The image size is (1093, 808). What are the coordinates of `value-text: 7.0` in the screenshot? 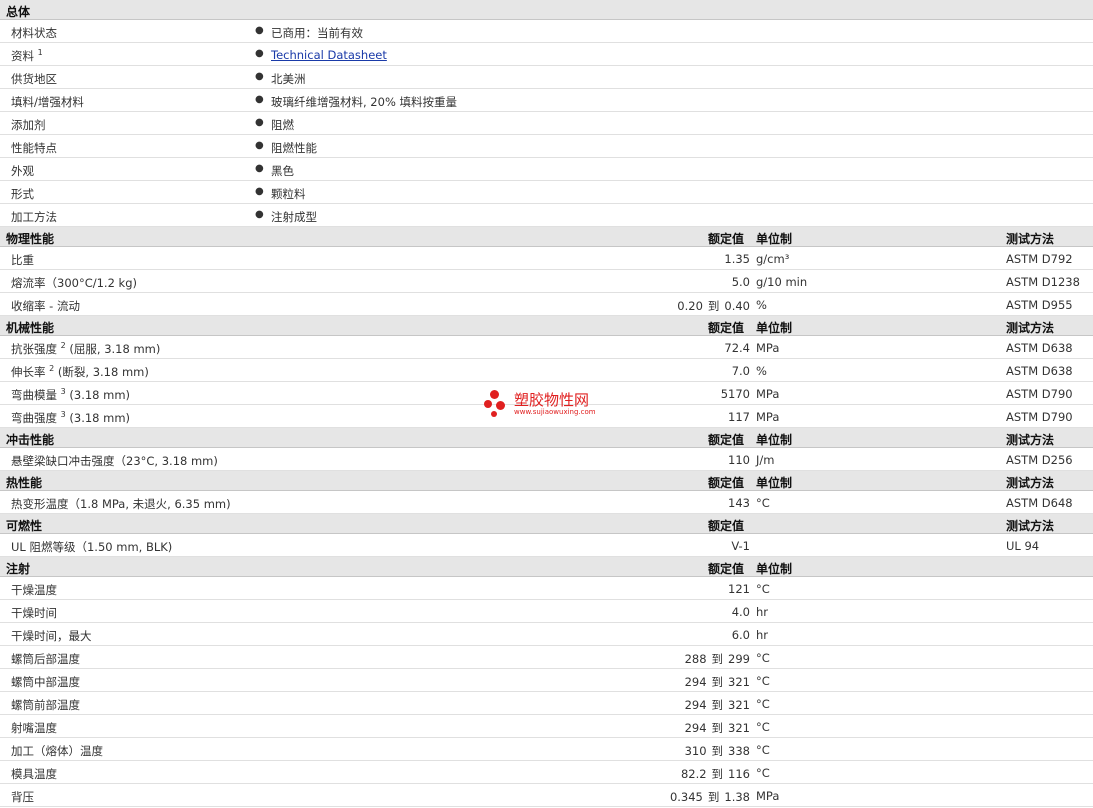 It's located at (740, 371).